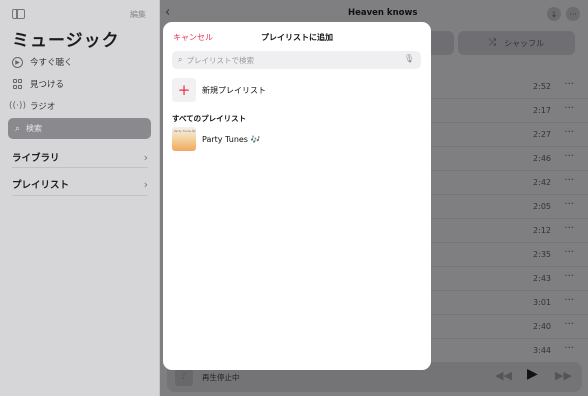  I want to click on cancel-button: キャンセル, so click(193, 37).